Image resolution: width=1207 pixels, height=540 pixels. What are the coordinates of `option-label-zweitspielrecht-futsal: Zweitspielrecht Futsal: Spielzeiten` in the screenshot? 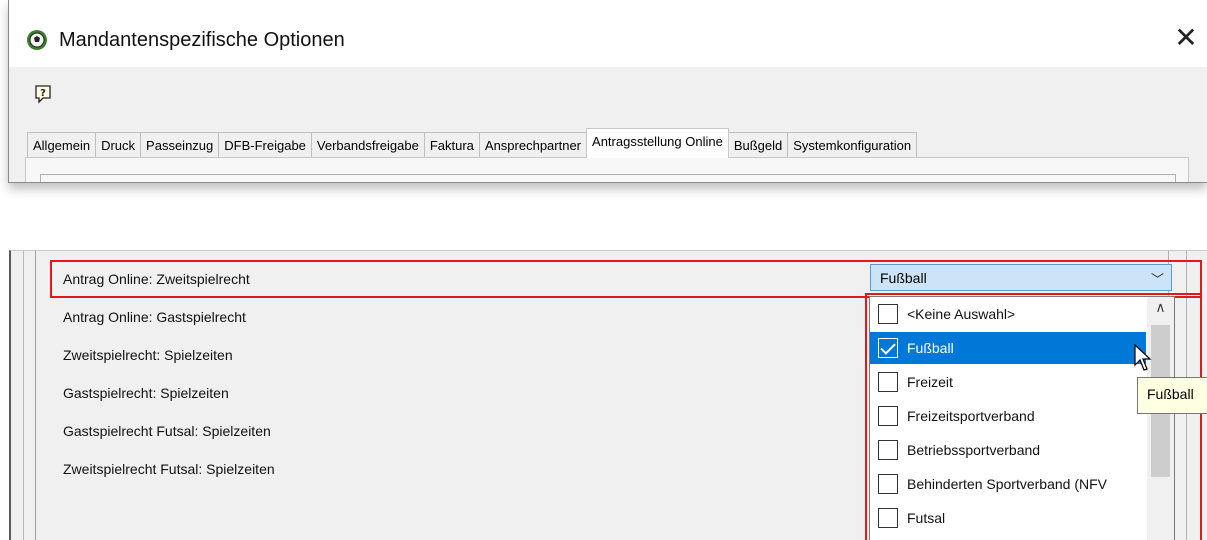 It's located at (169, 469).